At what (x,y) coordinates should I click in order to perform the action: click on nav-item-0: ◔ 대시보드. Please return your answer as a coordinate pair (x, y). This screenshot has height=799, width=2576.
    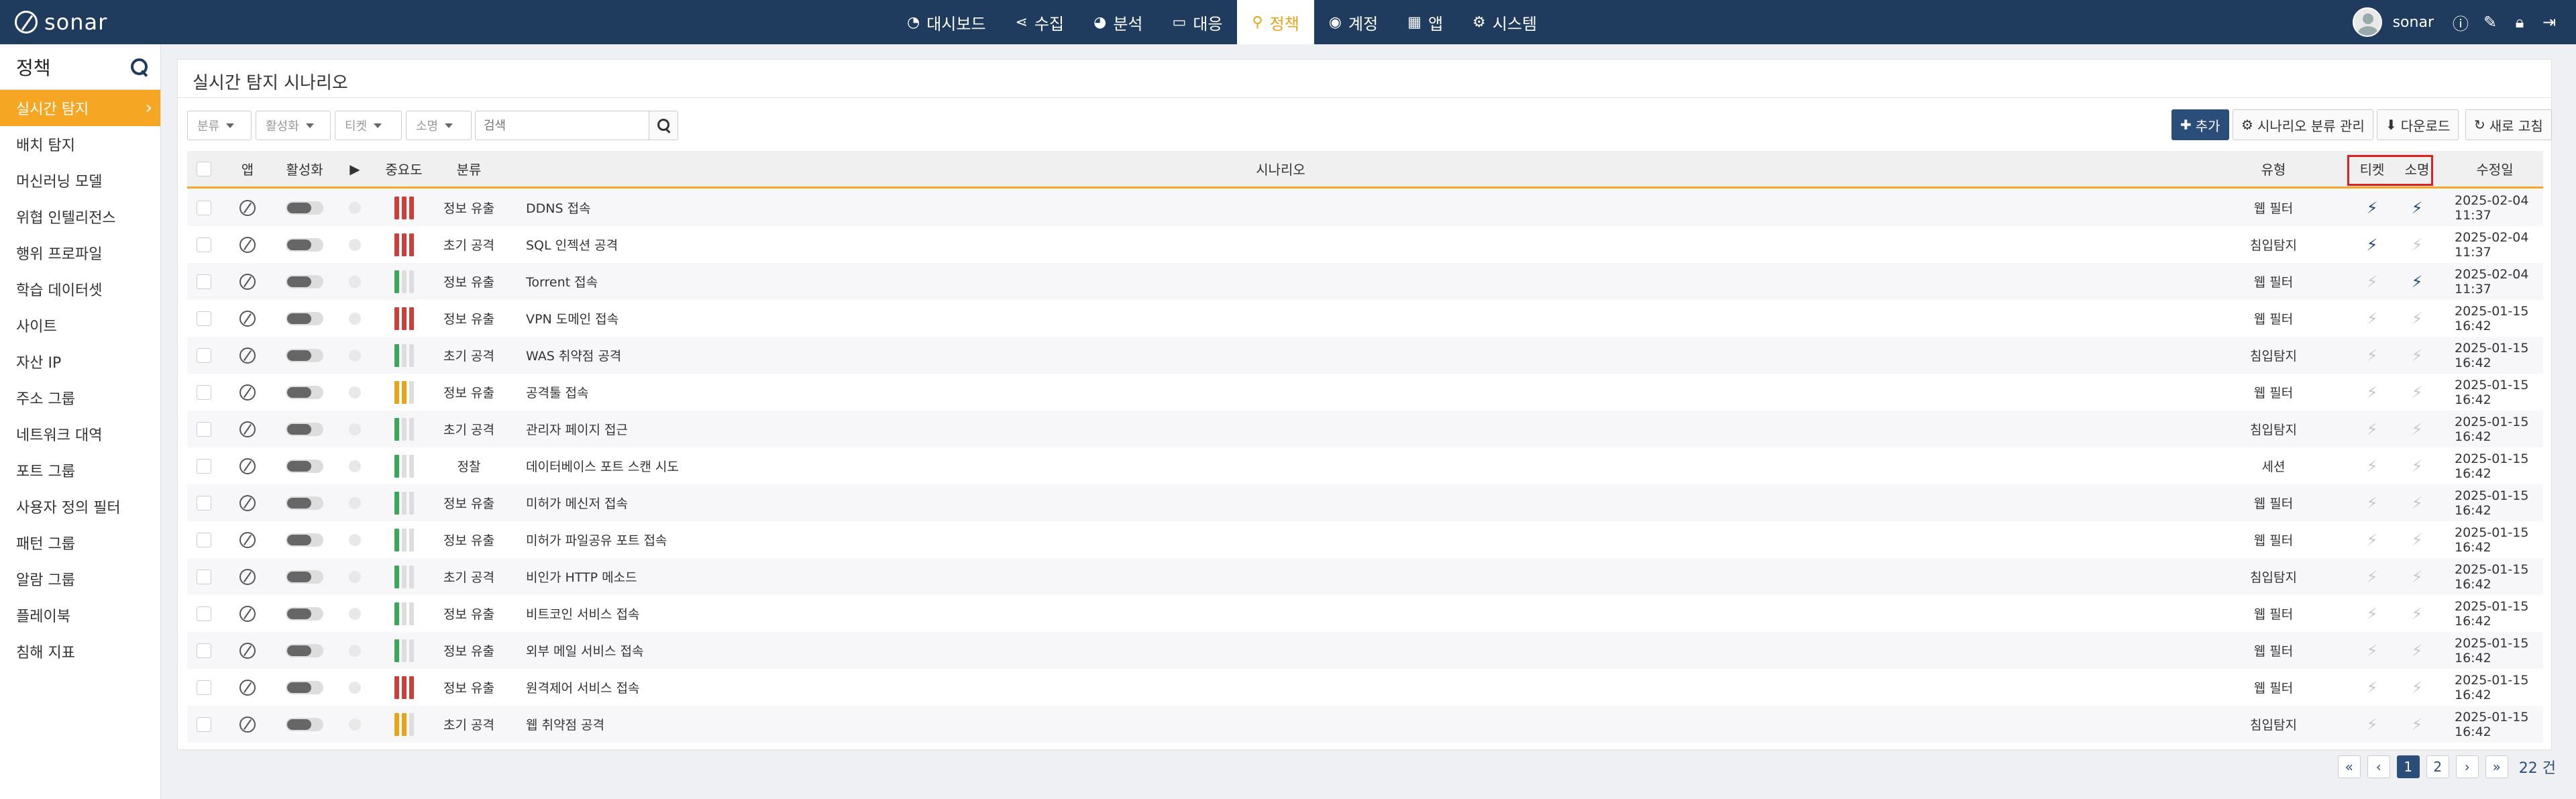
    Looking at the image, I should click on (946, 22).